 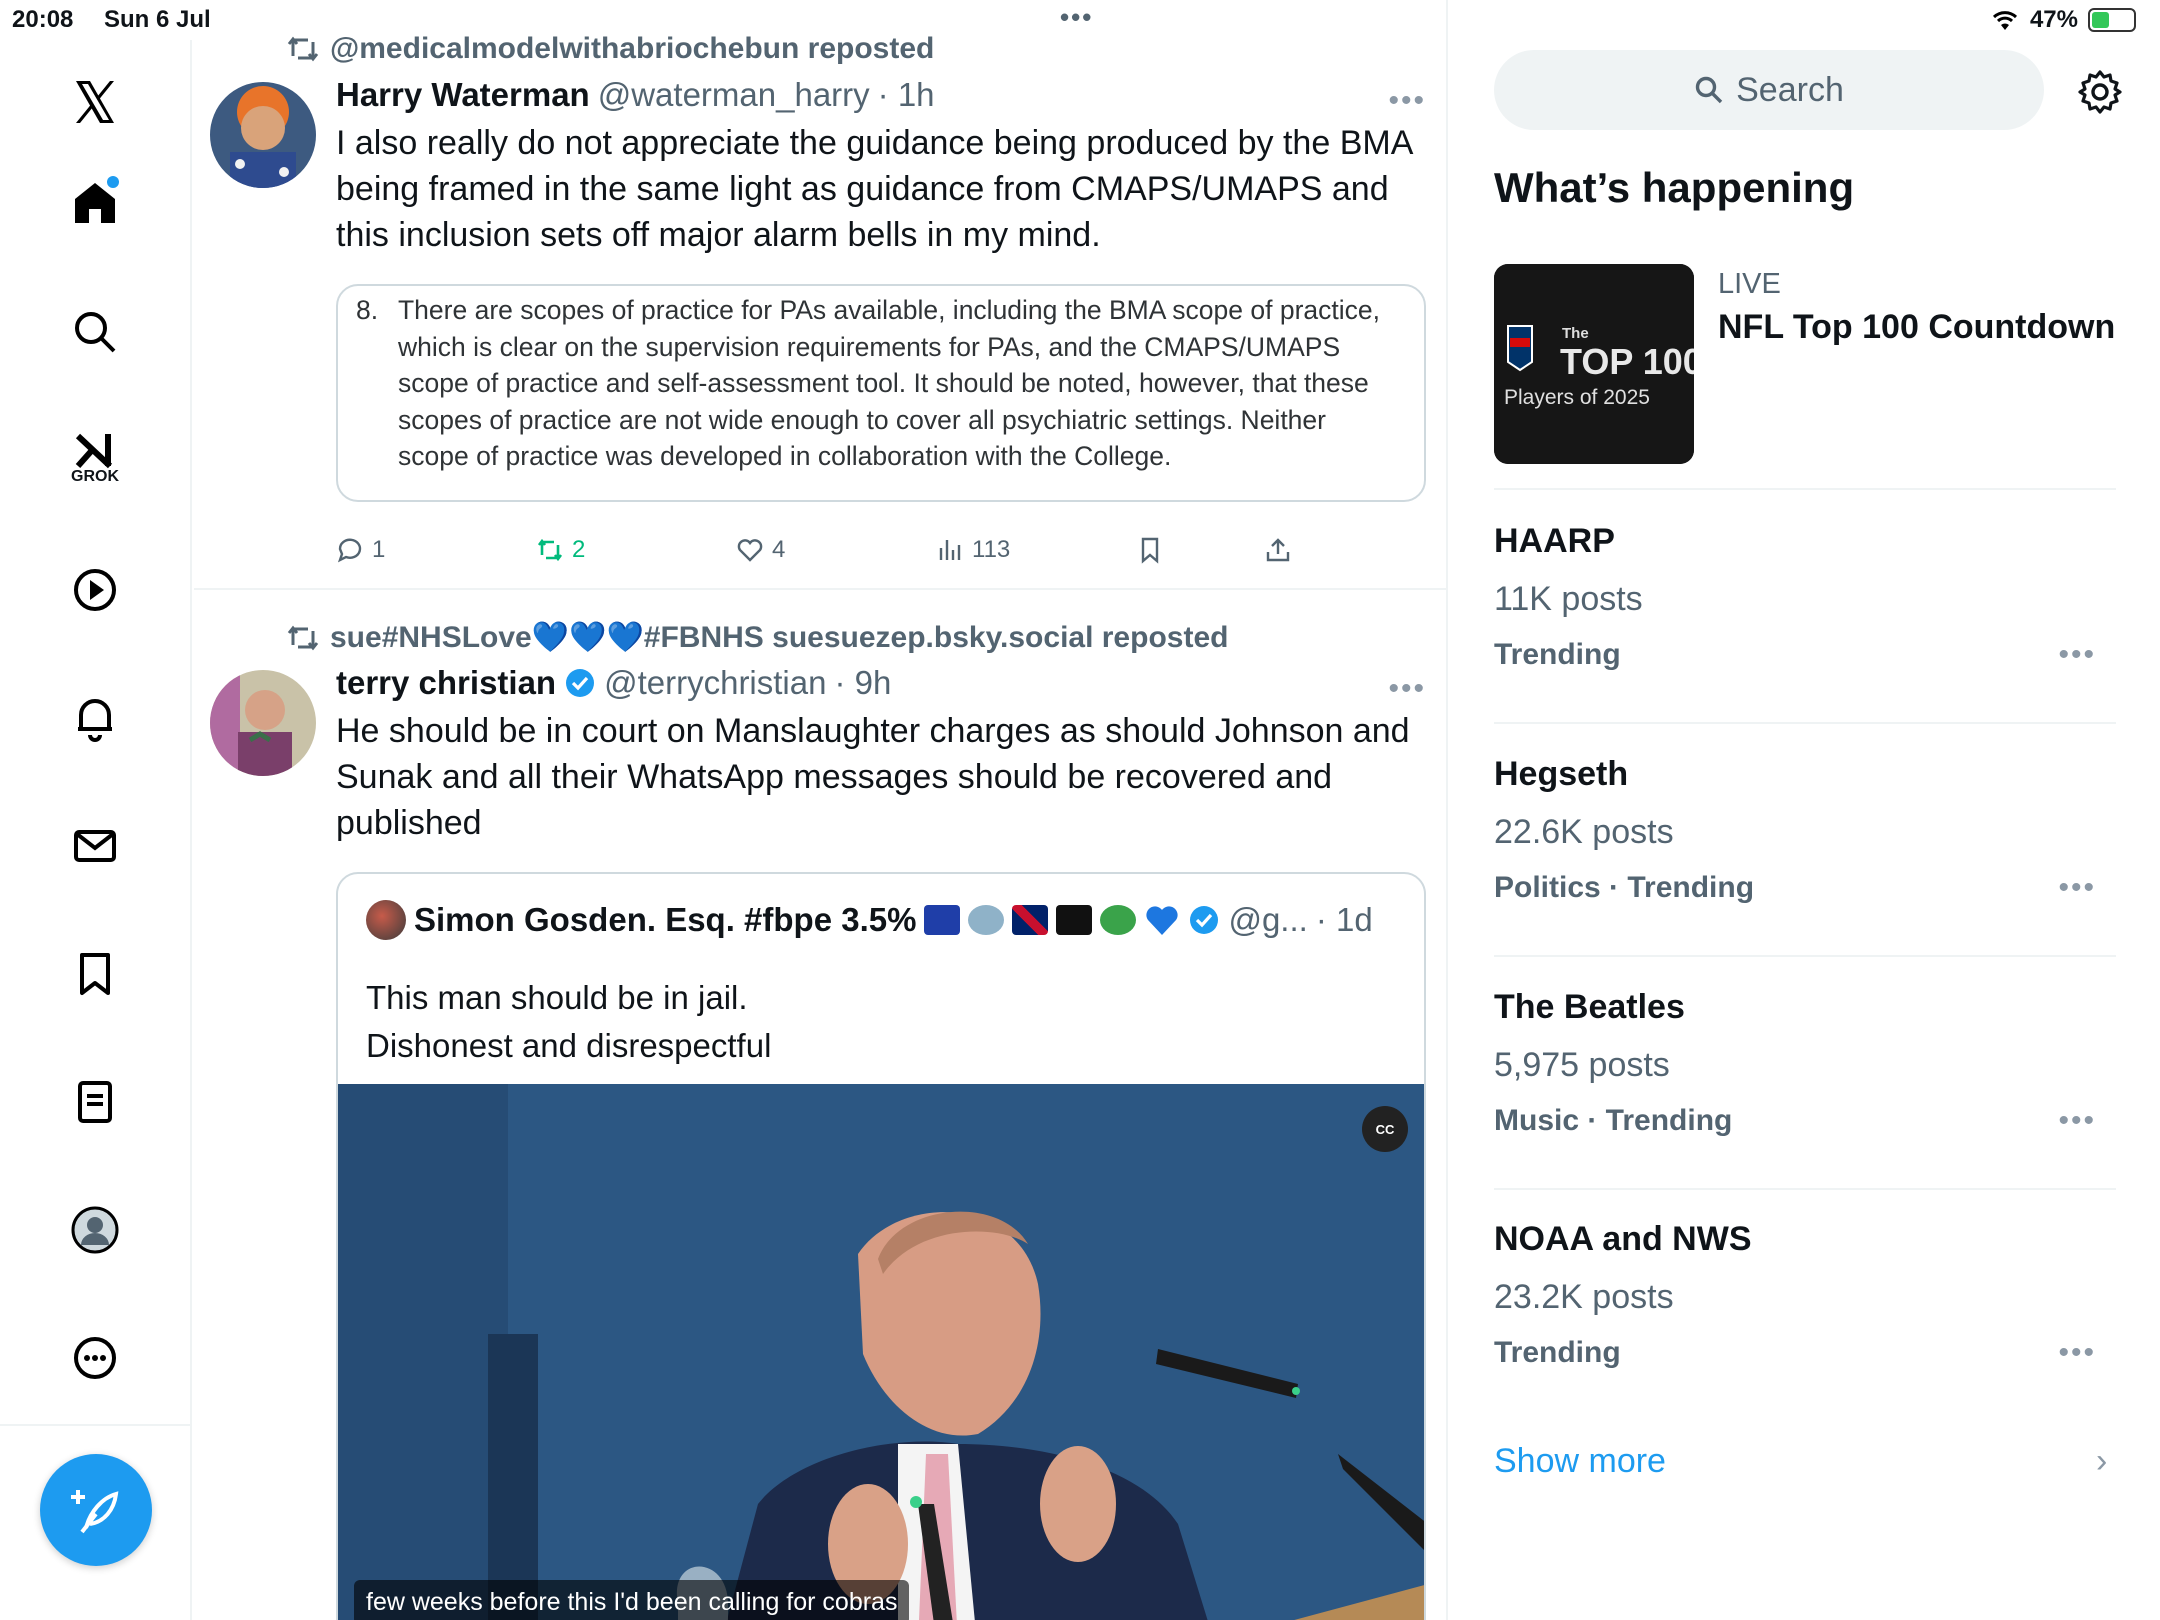 I want to click on share-button, so click(x=1278, y=550).